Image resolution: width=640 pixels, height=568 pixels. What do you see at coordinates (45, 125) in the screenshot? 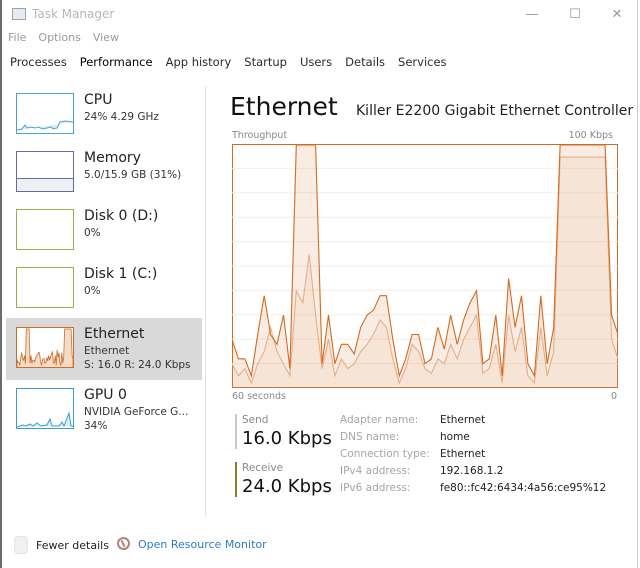
I see `cpu-usage-line` at bounding box center [45, 125].